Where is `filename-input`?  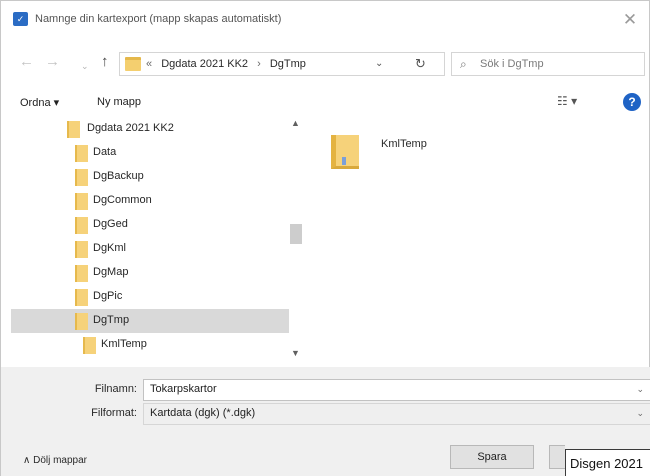
filename-input is located at coordinates (390, 389).